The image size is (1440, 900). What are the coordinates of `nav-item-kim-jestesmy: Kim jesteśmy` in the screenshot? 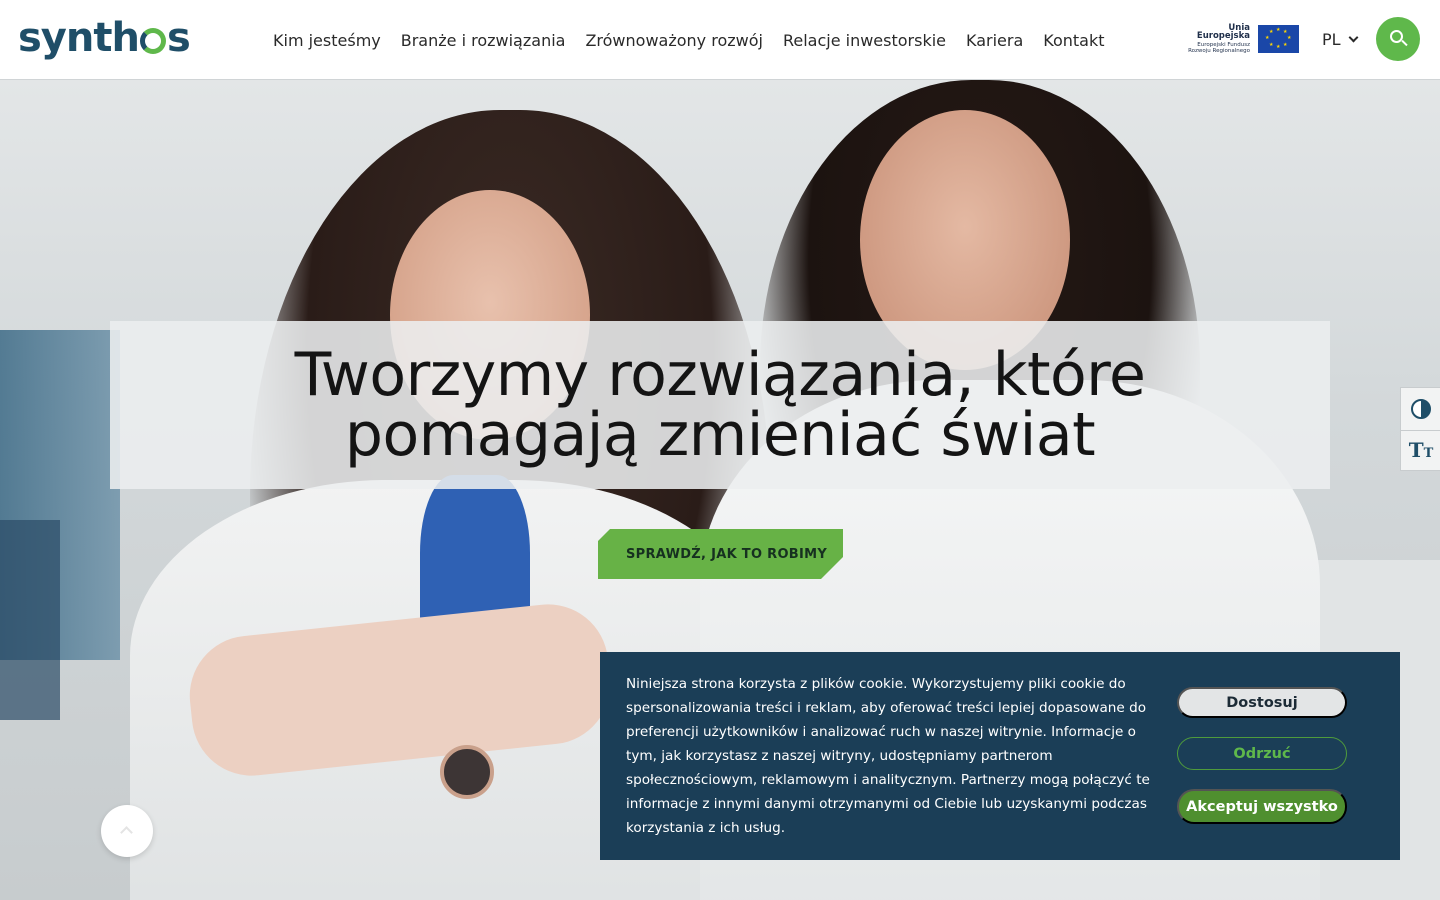 It's located at (327, 40).